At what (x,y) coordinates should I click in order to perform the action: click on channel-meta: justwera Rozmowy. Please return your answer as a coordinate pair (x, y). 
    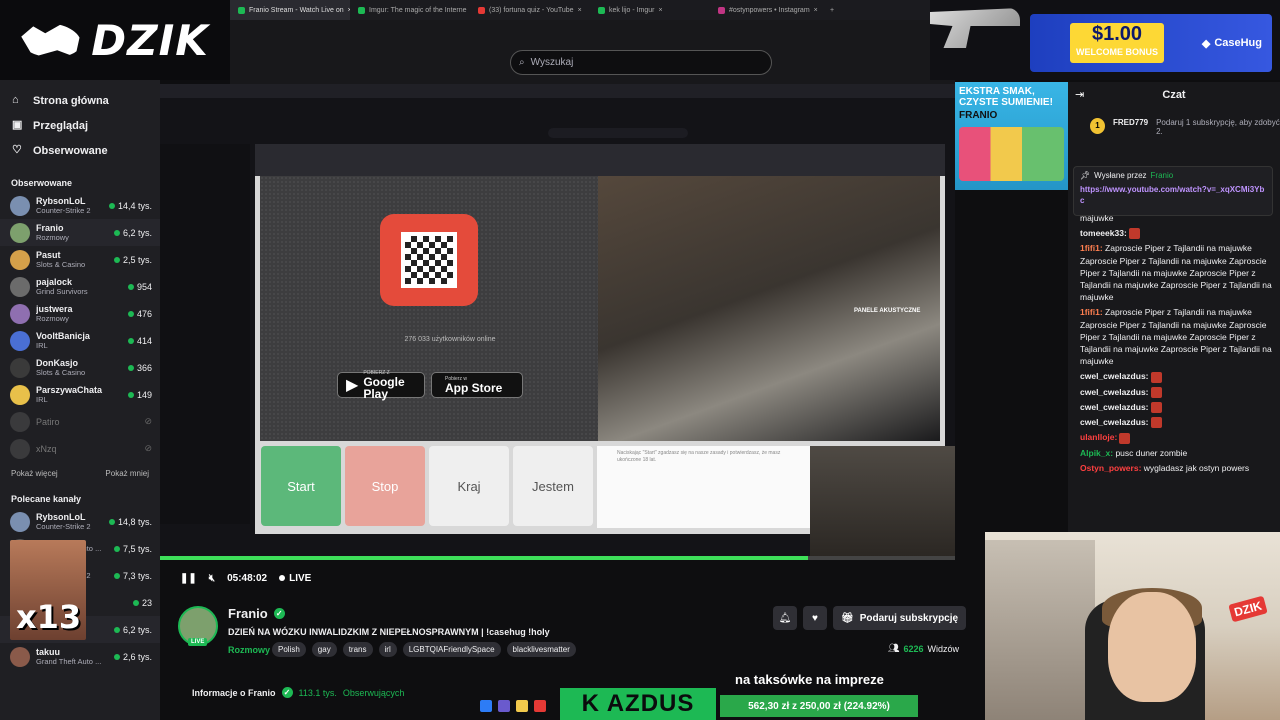
    Looking at the image, I should click on (79, 313).